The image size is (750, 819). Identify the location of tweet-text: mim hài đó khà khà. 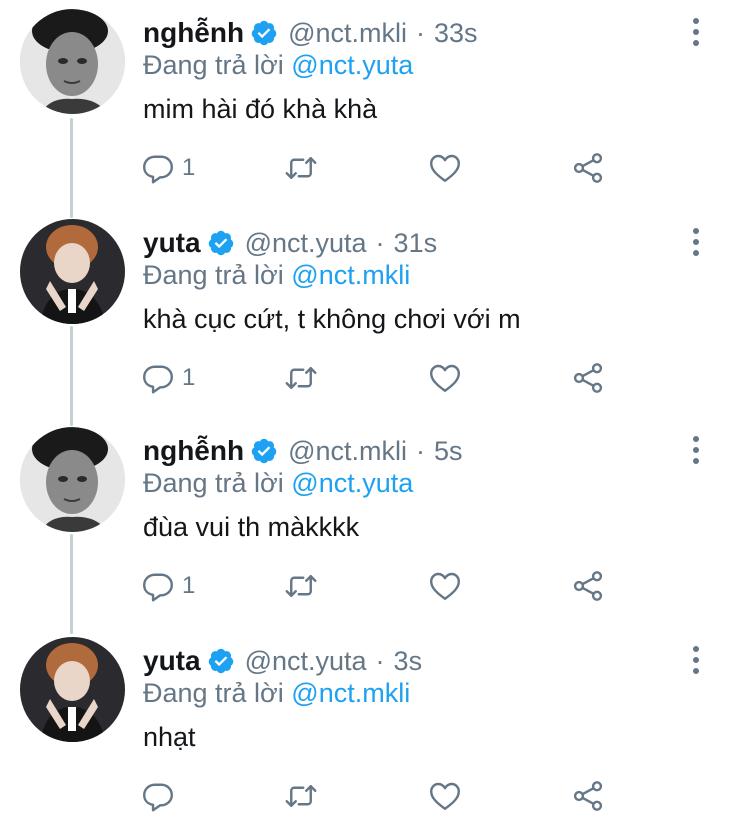
(260, 109).